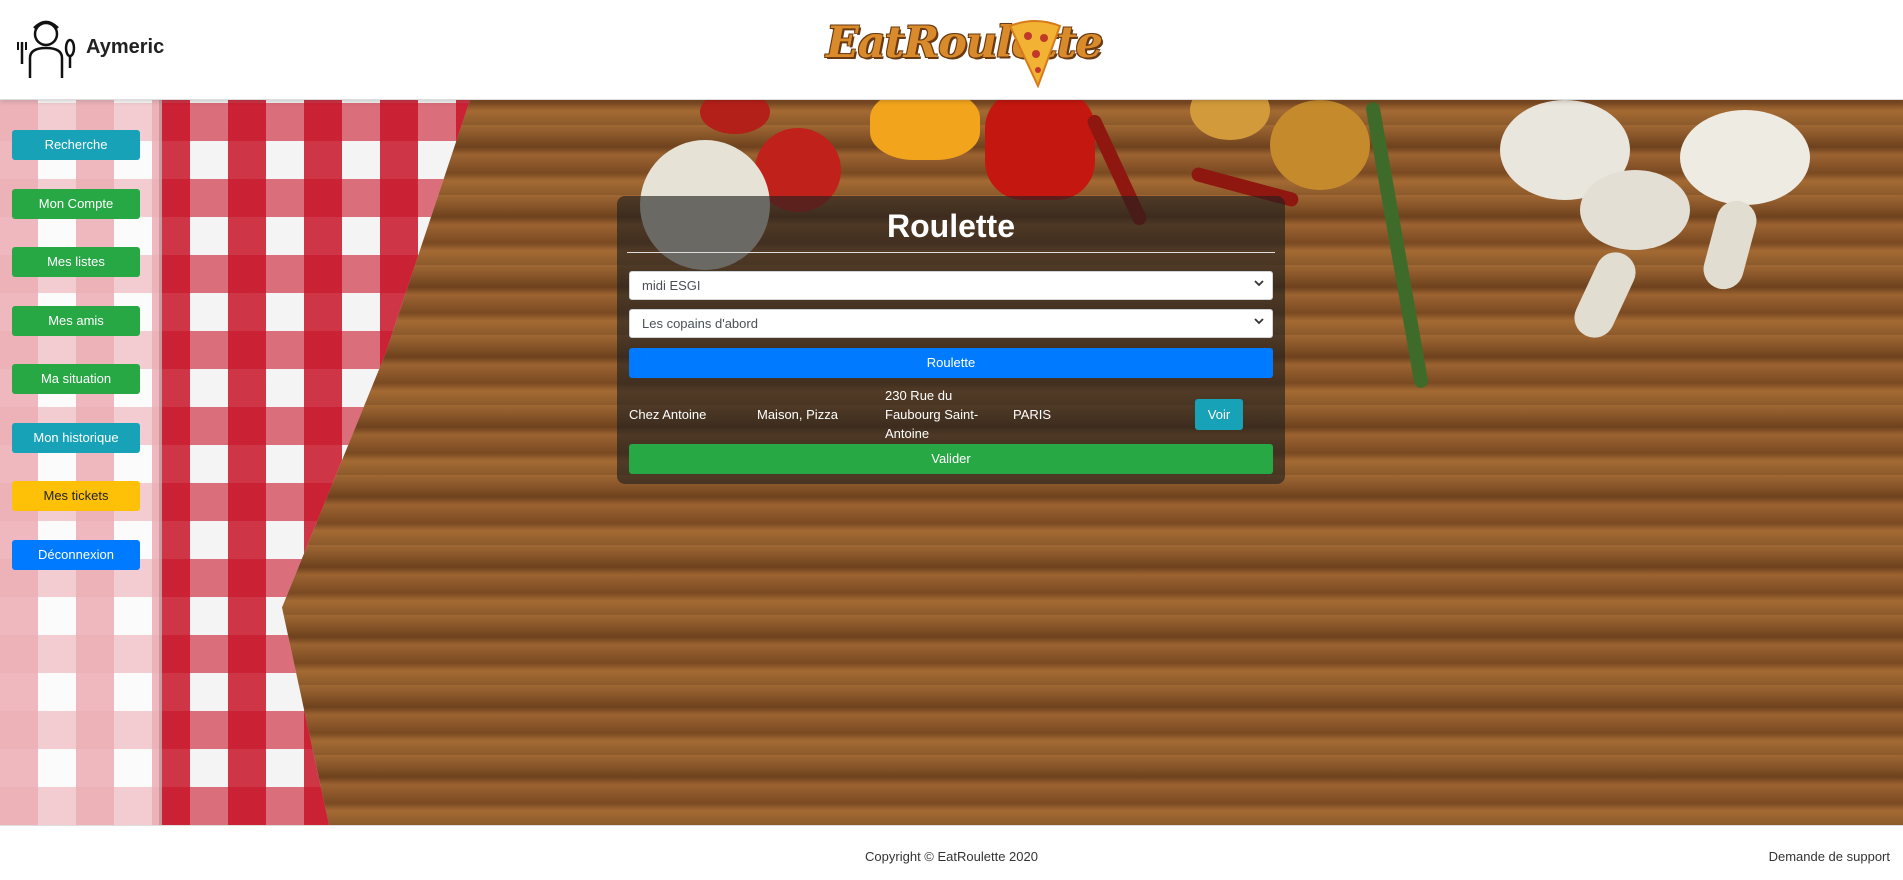 This screenshot has width=1903, height=880. Describe the element at coordinates (76, 554) in the screenshot. I see `sidebar-item-deconnexion: Déconnexion` at that location.